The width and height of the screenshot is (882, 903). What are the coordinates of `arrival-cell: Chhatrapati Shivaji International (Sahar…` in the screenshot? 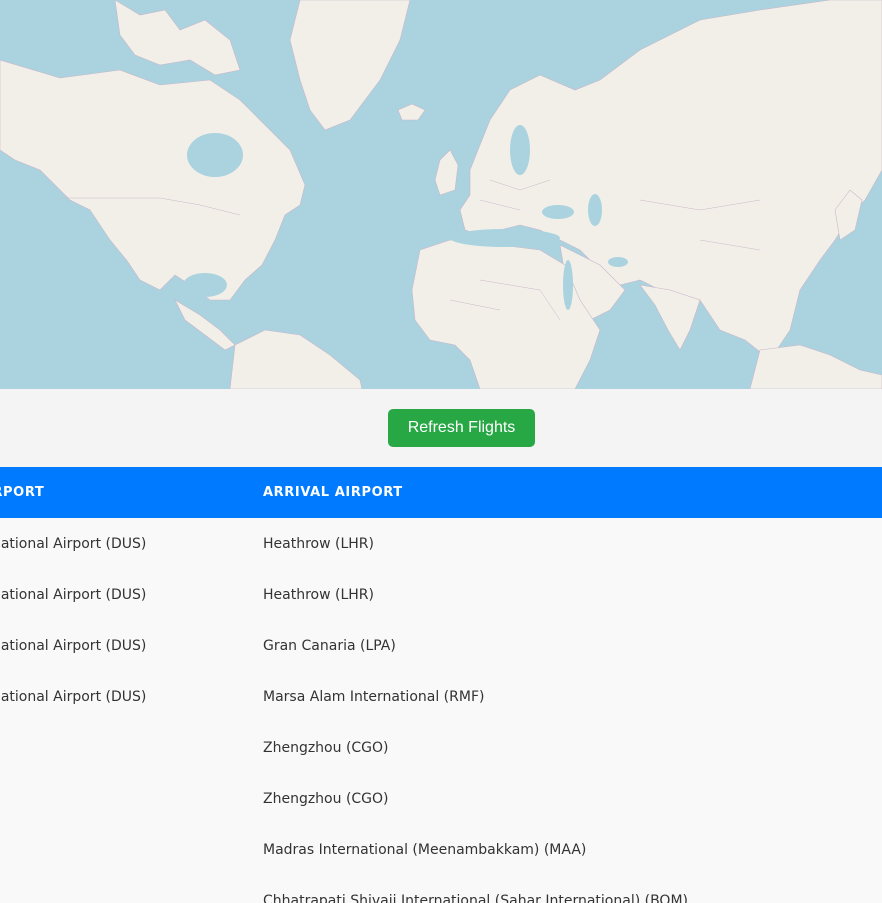 It's located at (475, 897).